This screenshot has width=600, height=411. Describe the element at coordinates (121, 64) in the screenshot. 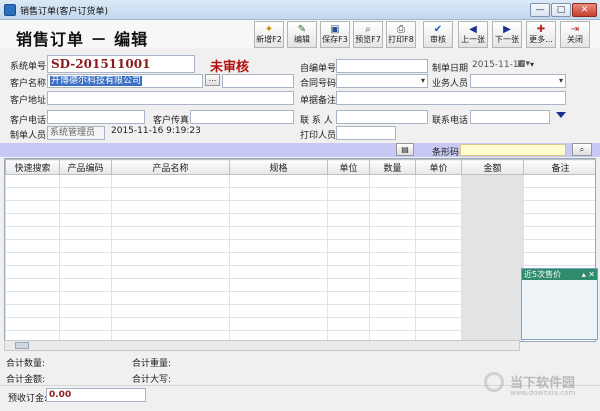

I see `system-no-field: SD-201511001` at that location.